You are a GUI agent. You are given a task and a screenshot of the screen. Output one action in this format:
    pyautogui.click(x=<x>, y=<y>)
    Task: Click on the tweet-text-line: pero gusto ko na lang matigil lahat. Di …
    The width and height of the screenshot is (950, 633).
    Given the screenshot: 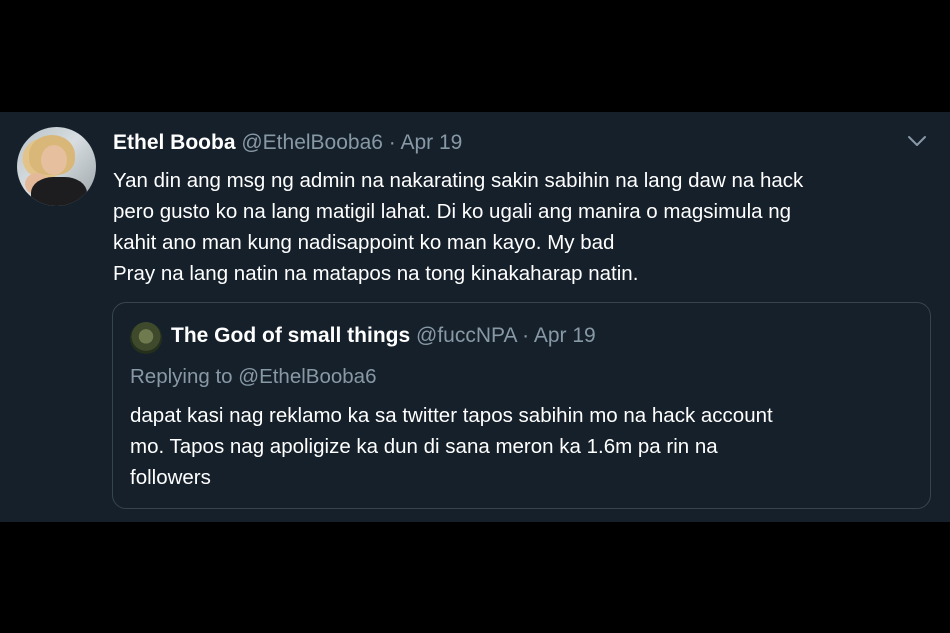 What is the action you would take?
    pyautogui.click(x=452, y=211)
    